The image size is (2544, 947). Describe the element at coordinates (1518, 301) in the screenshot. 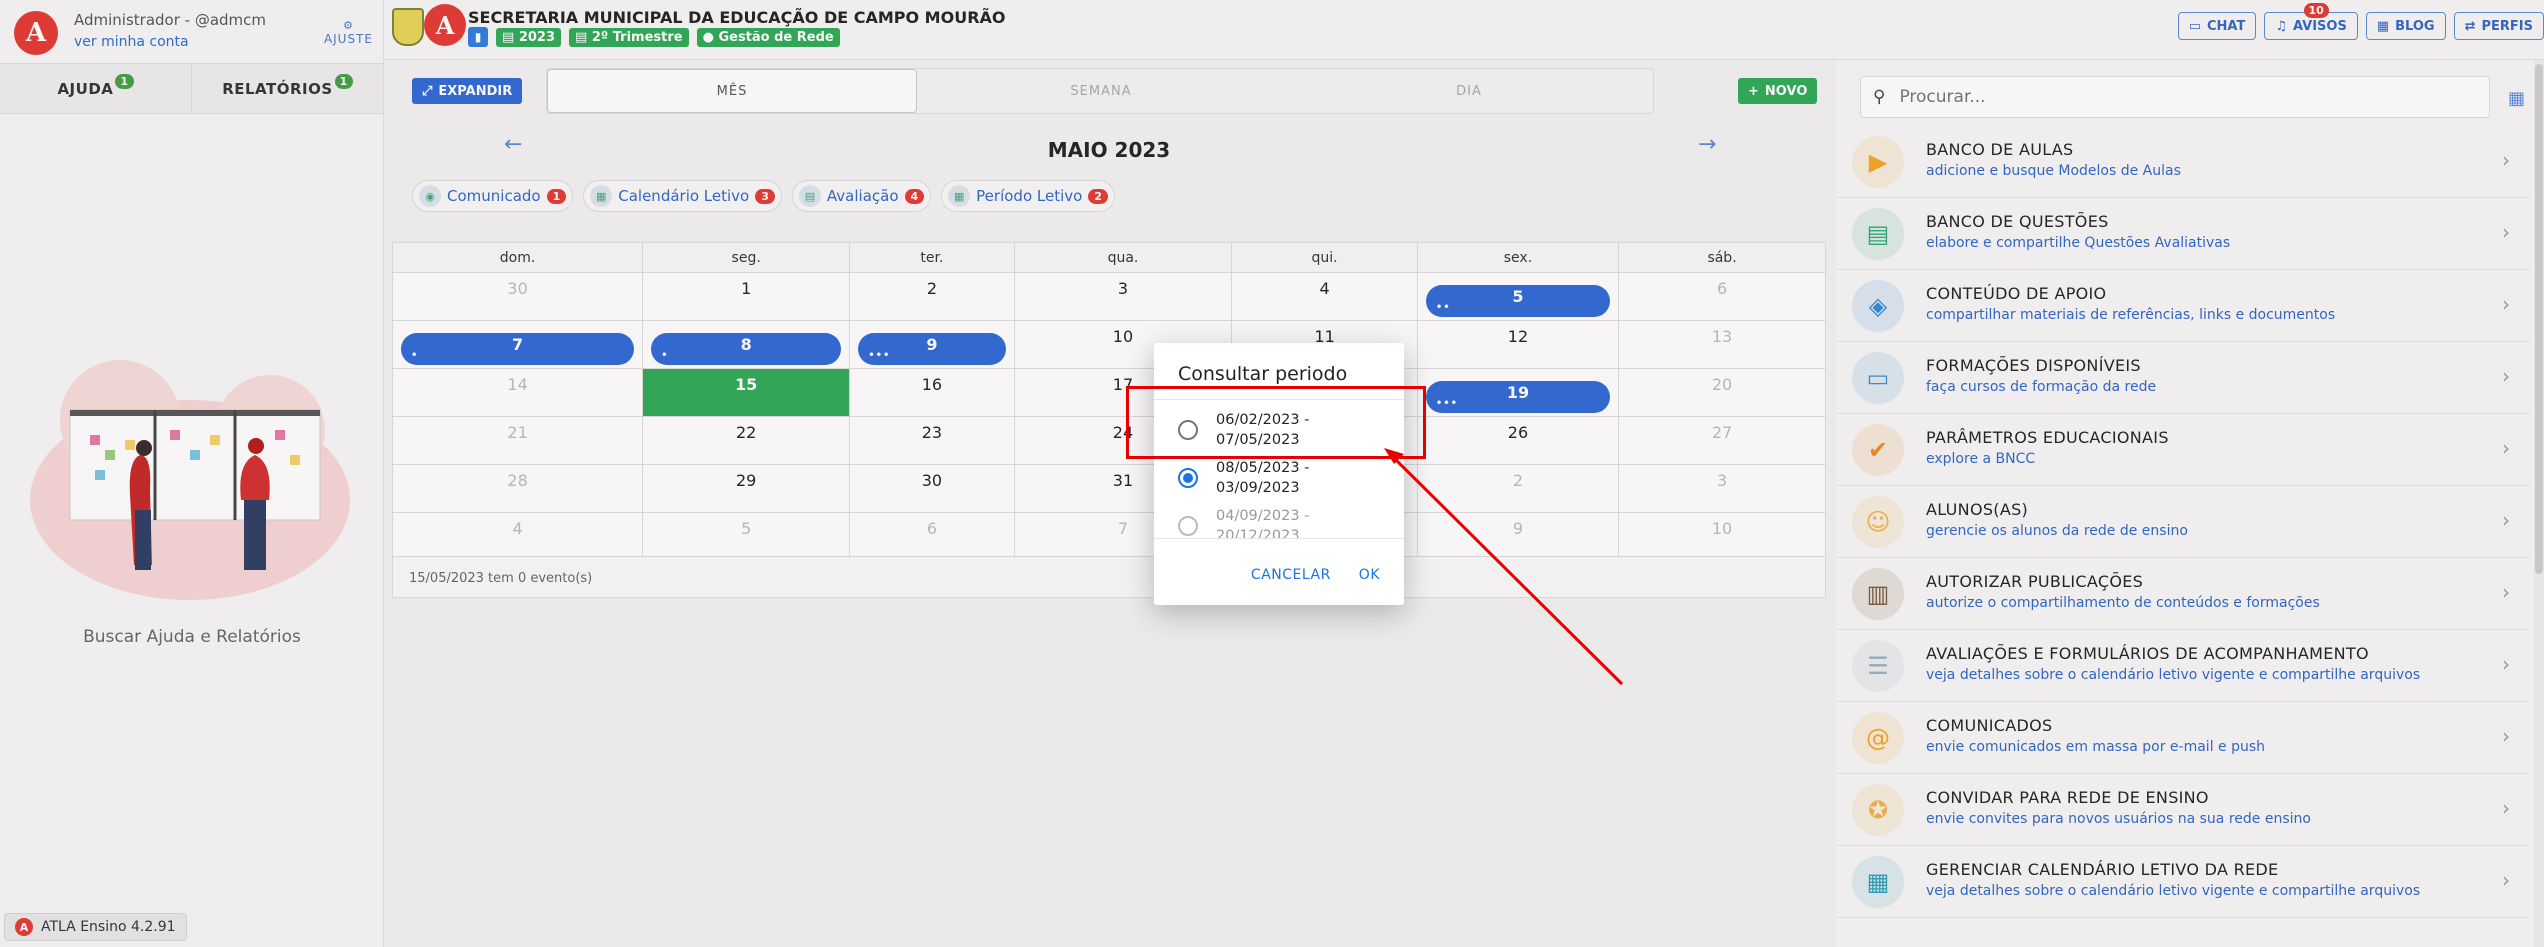

I see `event-pill: 5 ••` at that location.